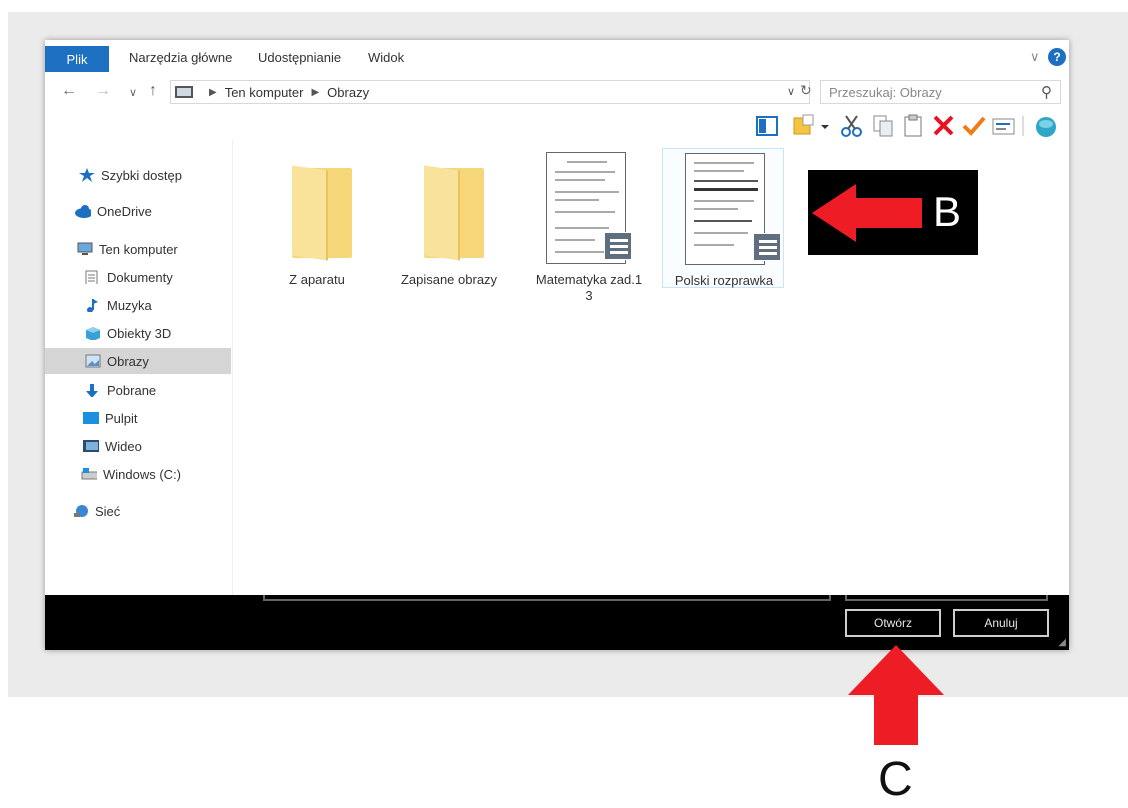 This screenshot has height=808, width=1128. Describe the element at coordinates (589, 287) in the screenshot. I see `file-name: Matematyka zad.1 3` at that location.